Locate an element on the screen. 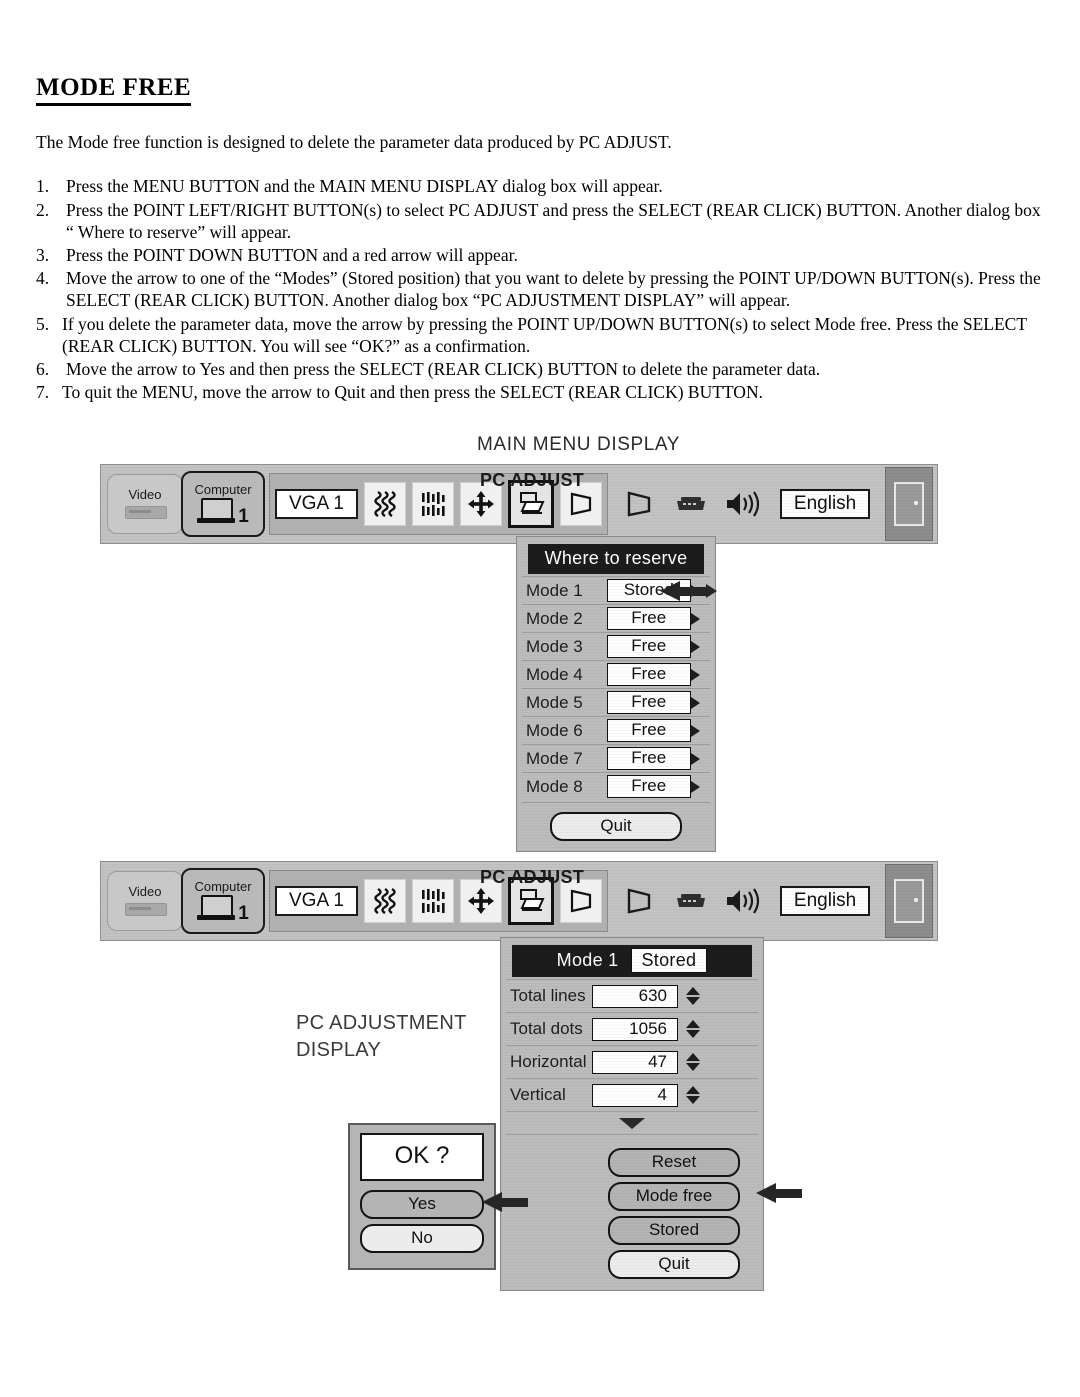  parameter-row: Total lines 630 is located at coordinates (632, 995).